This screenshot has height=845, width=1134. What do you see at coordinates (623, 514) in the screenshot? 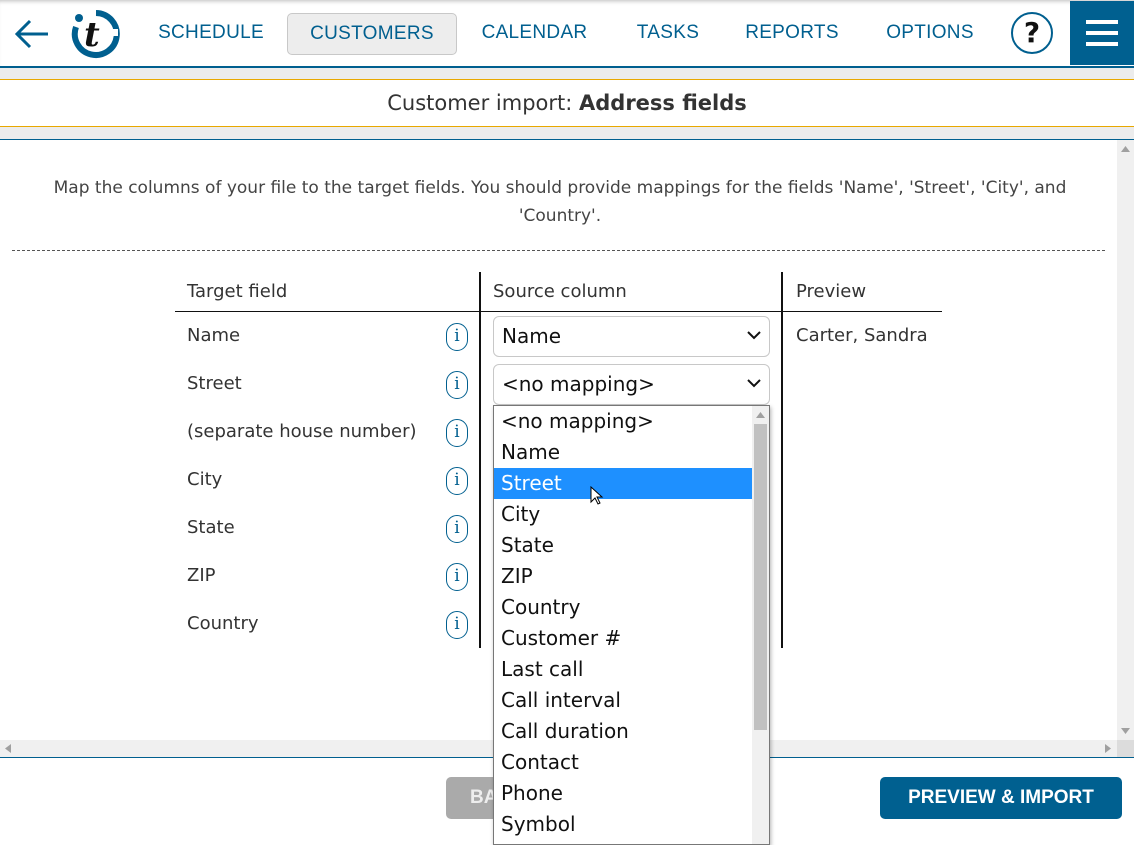
I see `dropdown-option: City` at bounding box center [623, 514].